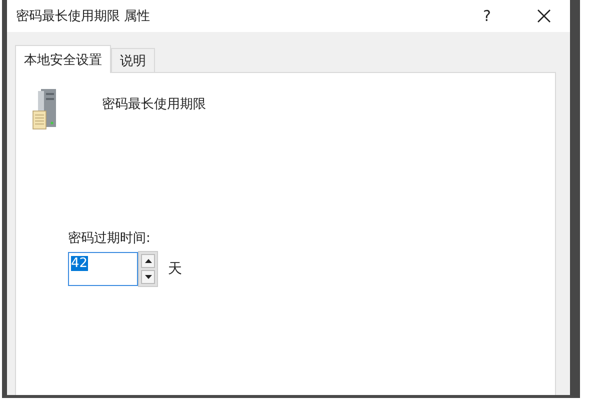  What do you see at coordinates (103, 269) in the screenshot?
I see `number-field: 42` at bounding box center [103, 269].